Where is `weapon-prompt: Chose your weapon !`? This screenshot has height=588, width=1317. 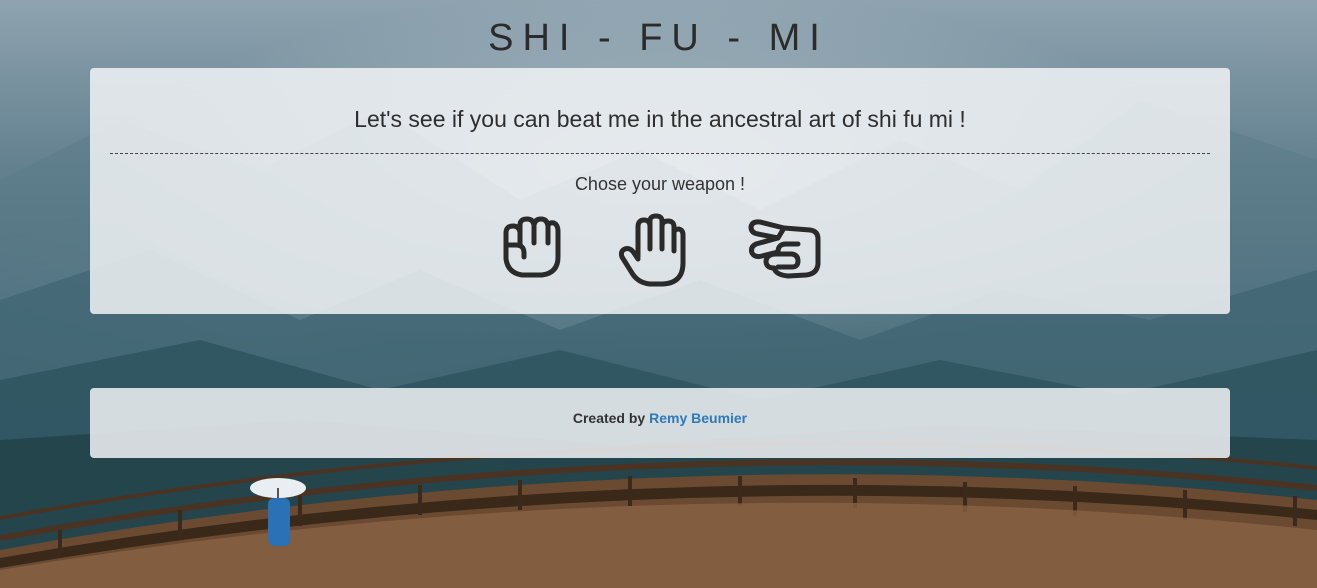 weapon-prompt: Chose your weapon ! is located at coordinates (660, 184).